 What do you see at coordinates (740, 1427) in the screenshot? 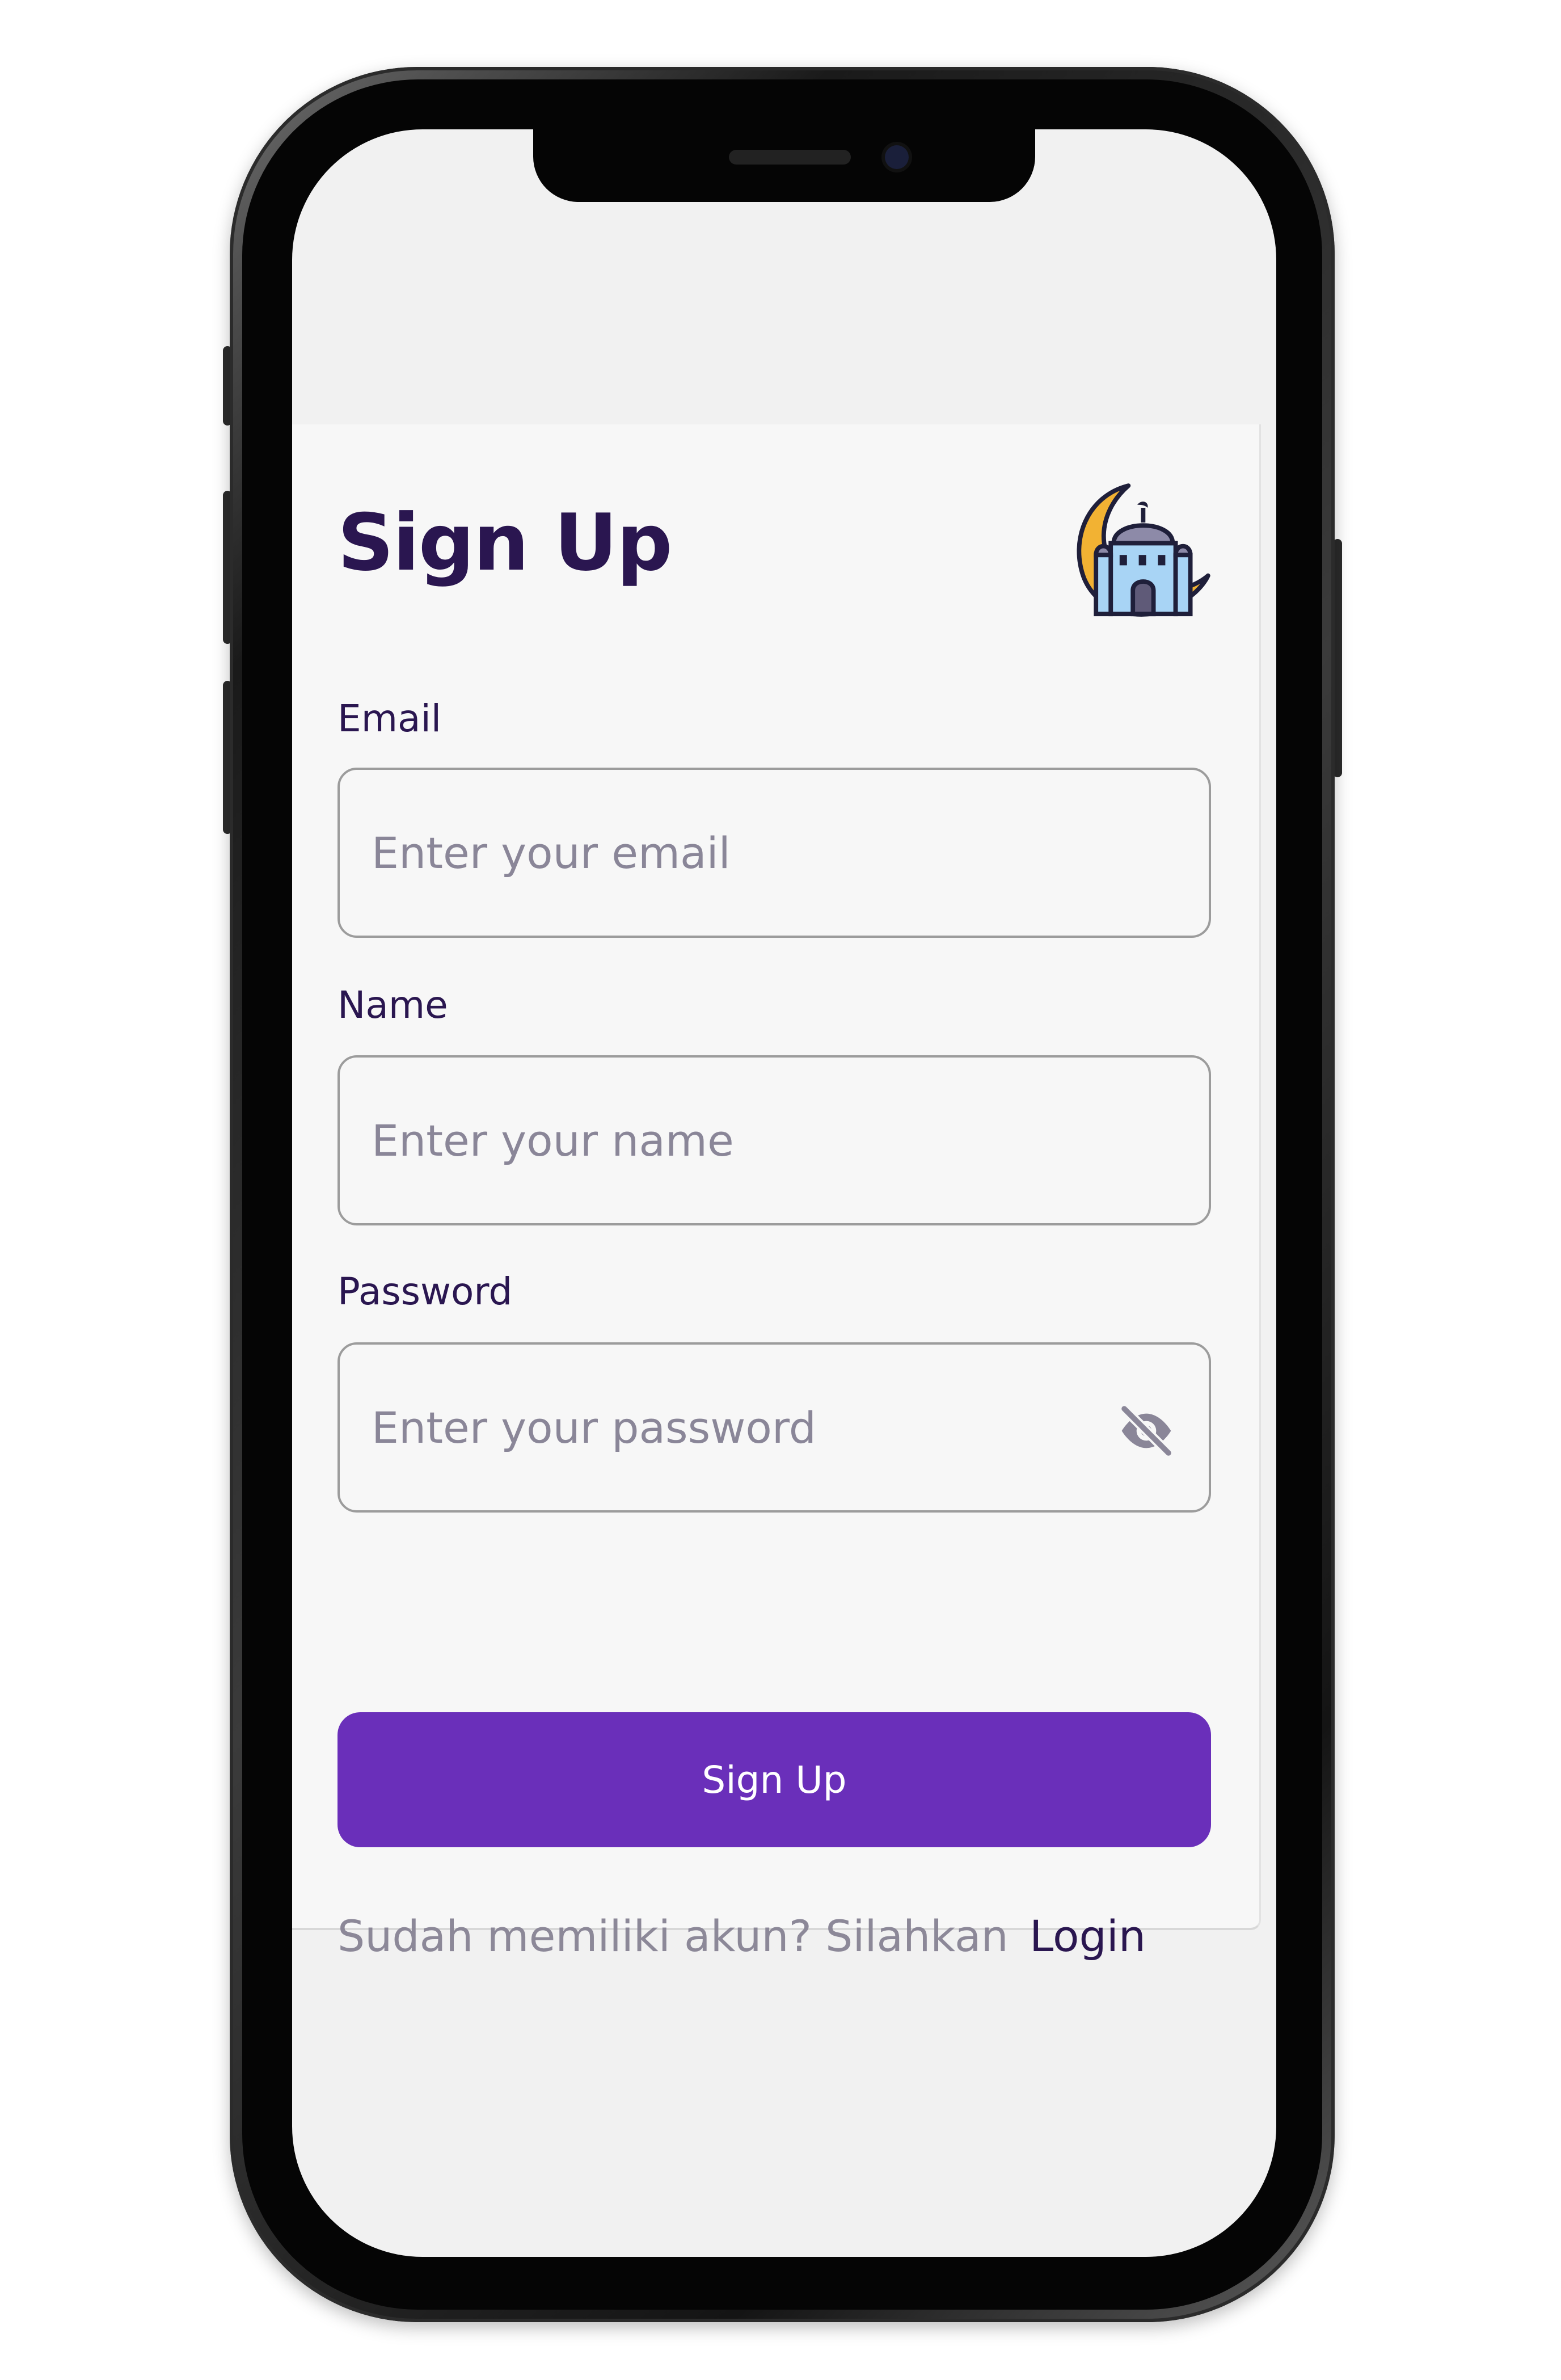
I see `password-field` at bounding box center [740, 1427].